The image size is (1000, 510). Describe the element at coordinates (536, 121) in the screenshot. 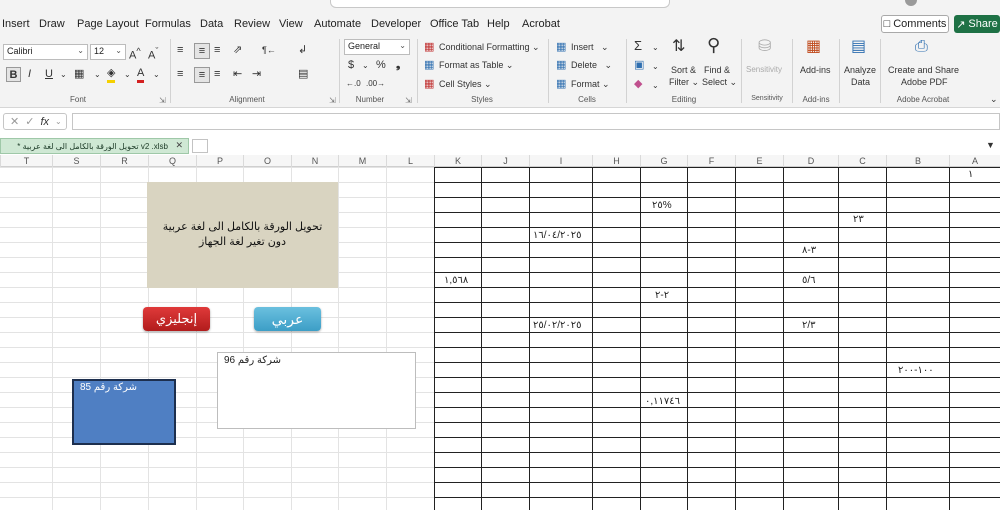

I see `formula-input` at that location.